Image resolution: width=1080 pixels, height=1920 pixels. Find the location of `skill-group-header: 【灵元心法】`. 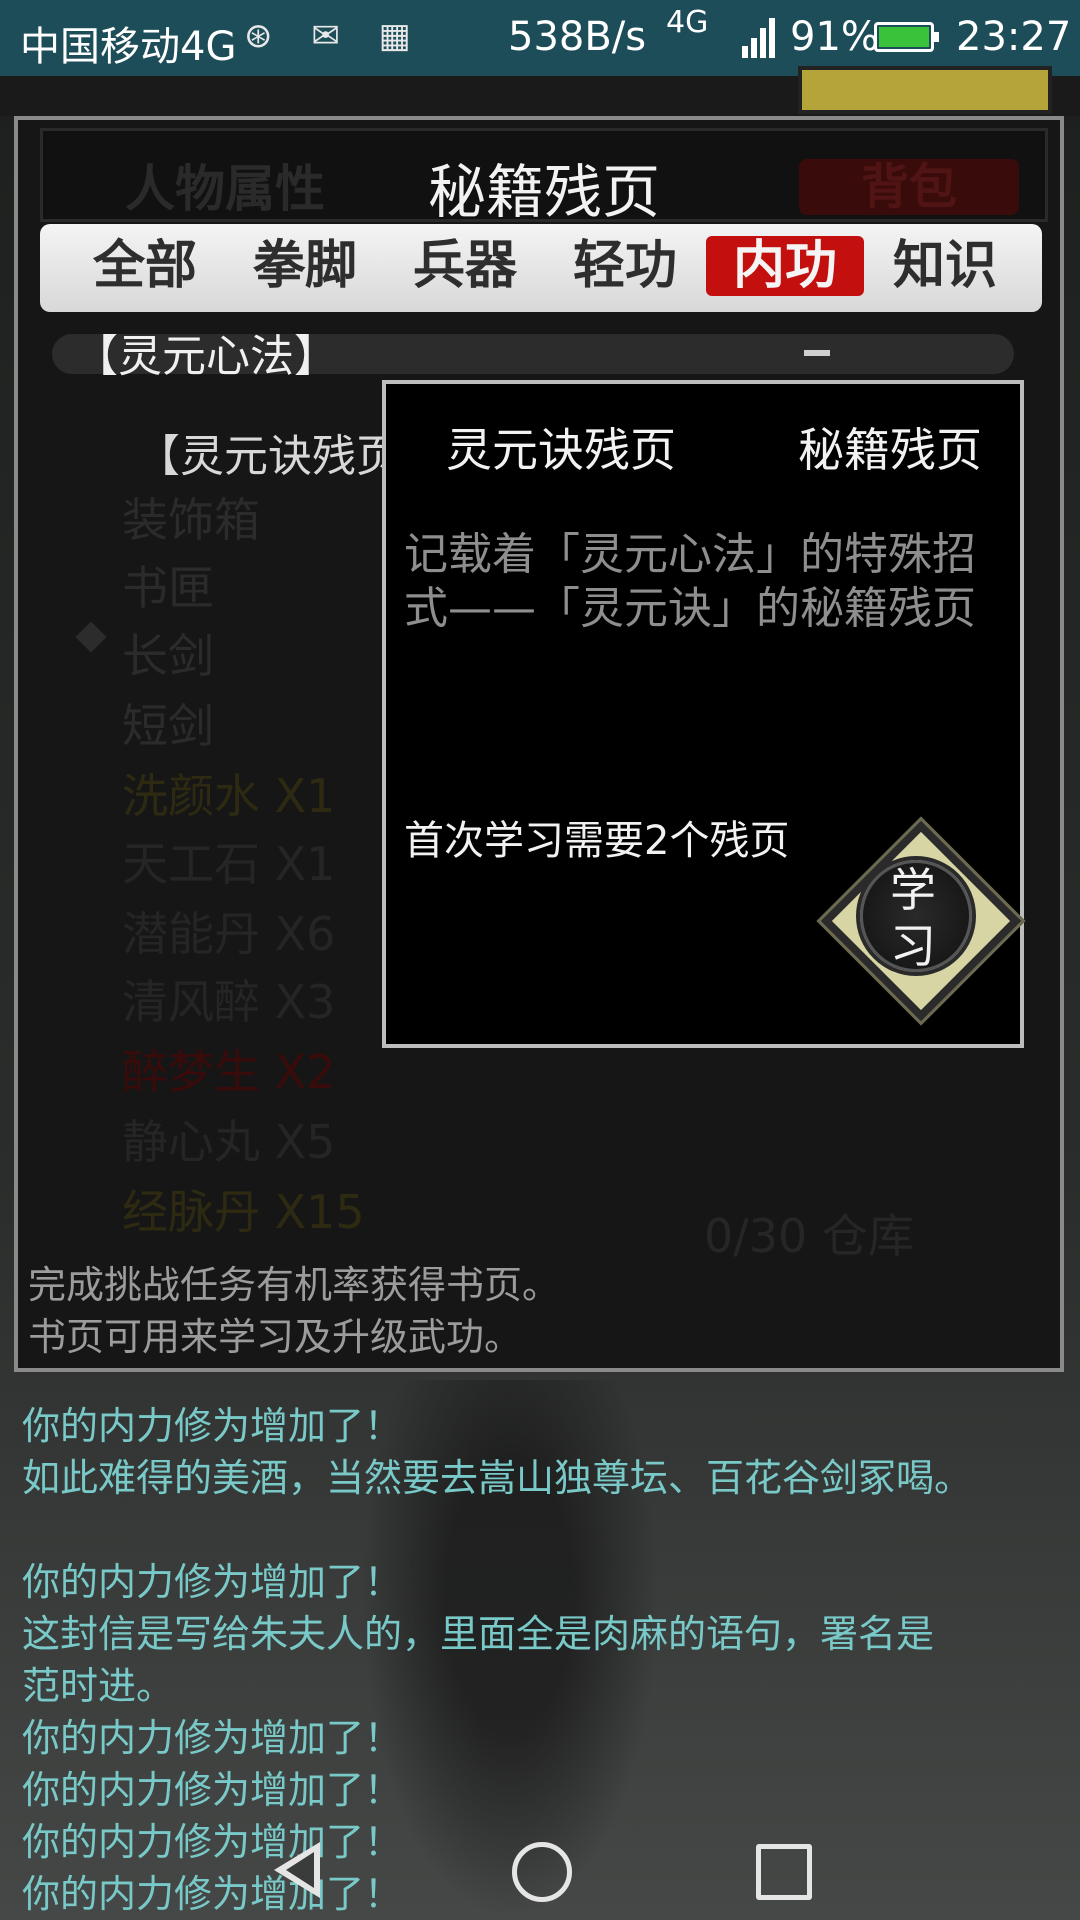

skill-group-header: 【灵元心法】 is located at coordinates (533, 356).